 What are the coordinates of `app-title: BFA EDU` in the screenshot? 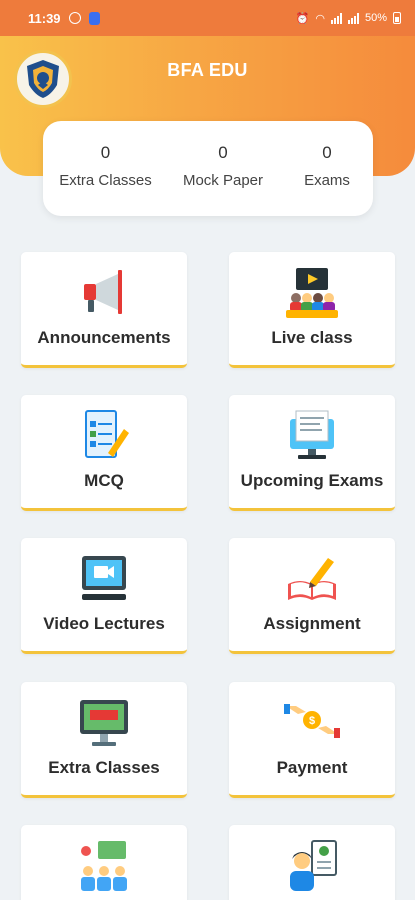 It's located at (207, 70).